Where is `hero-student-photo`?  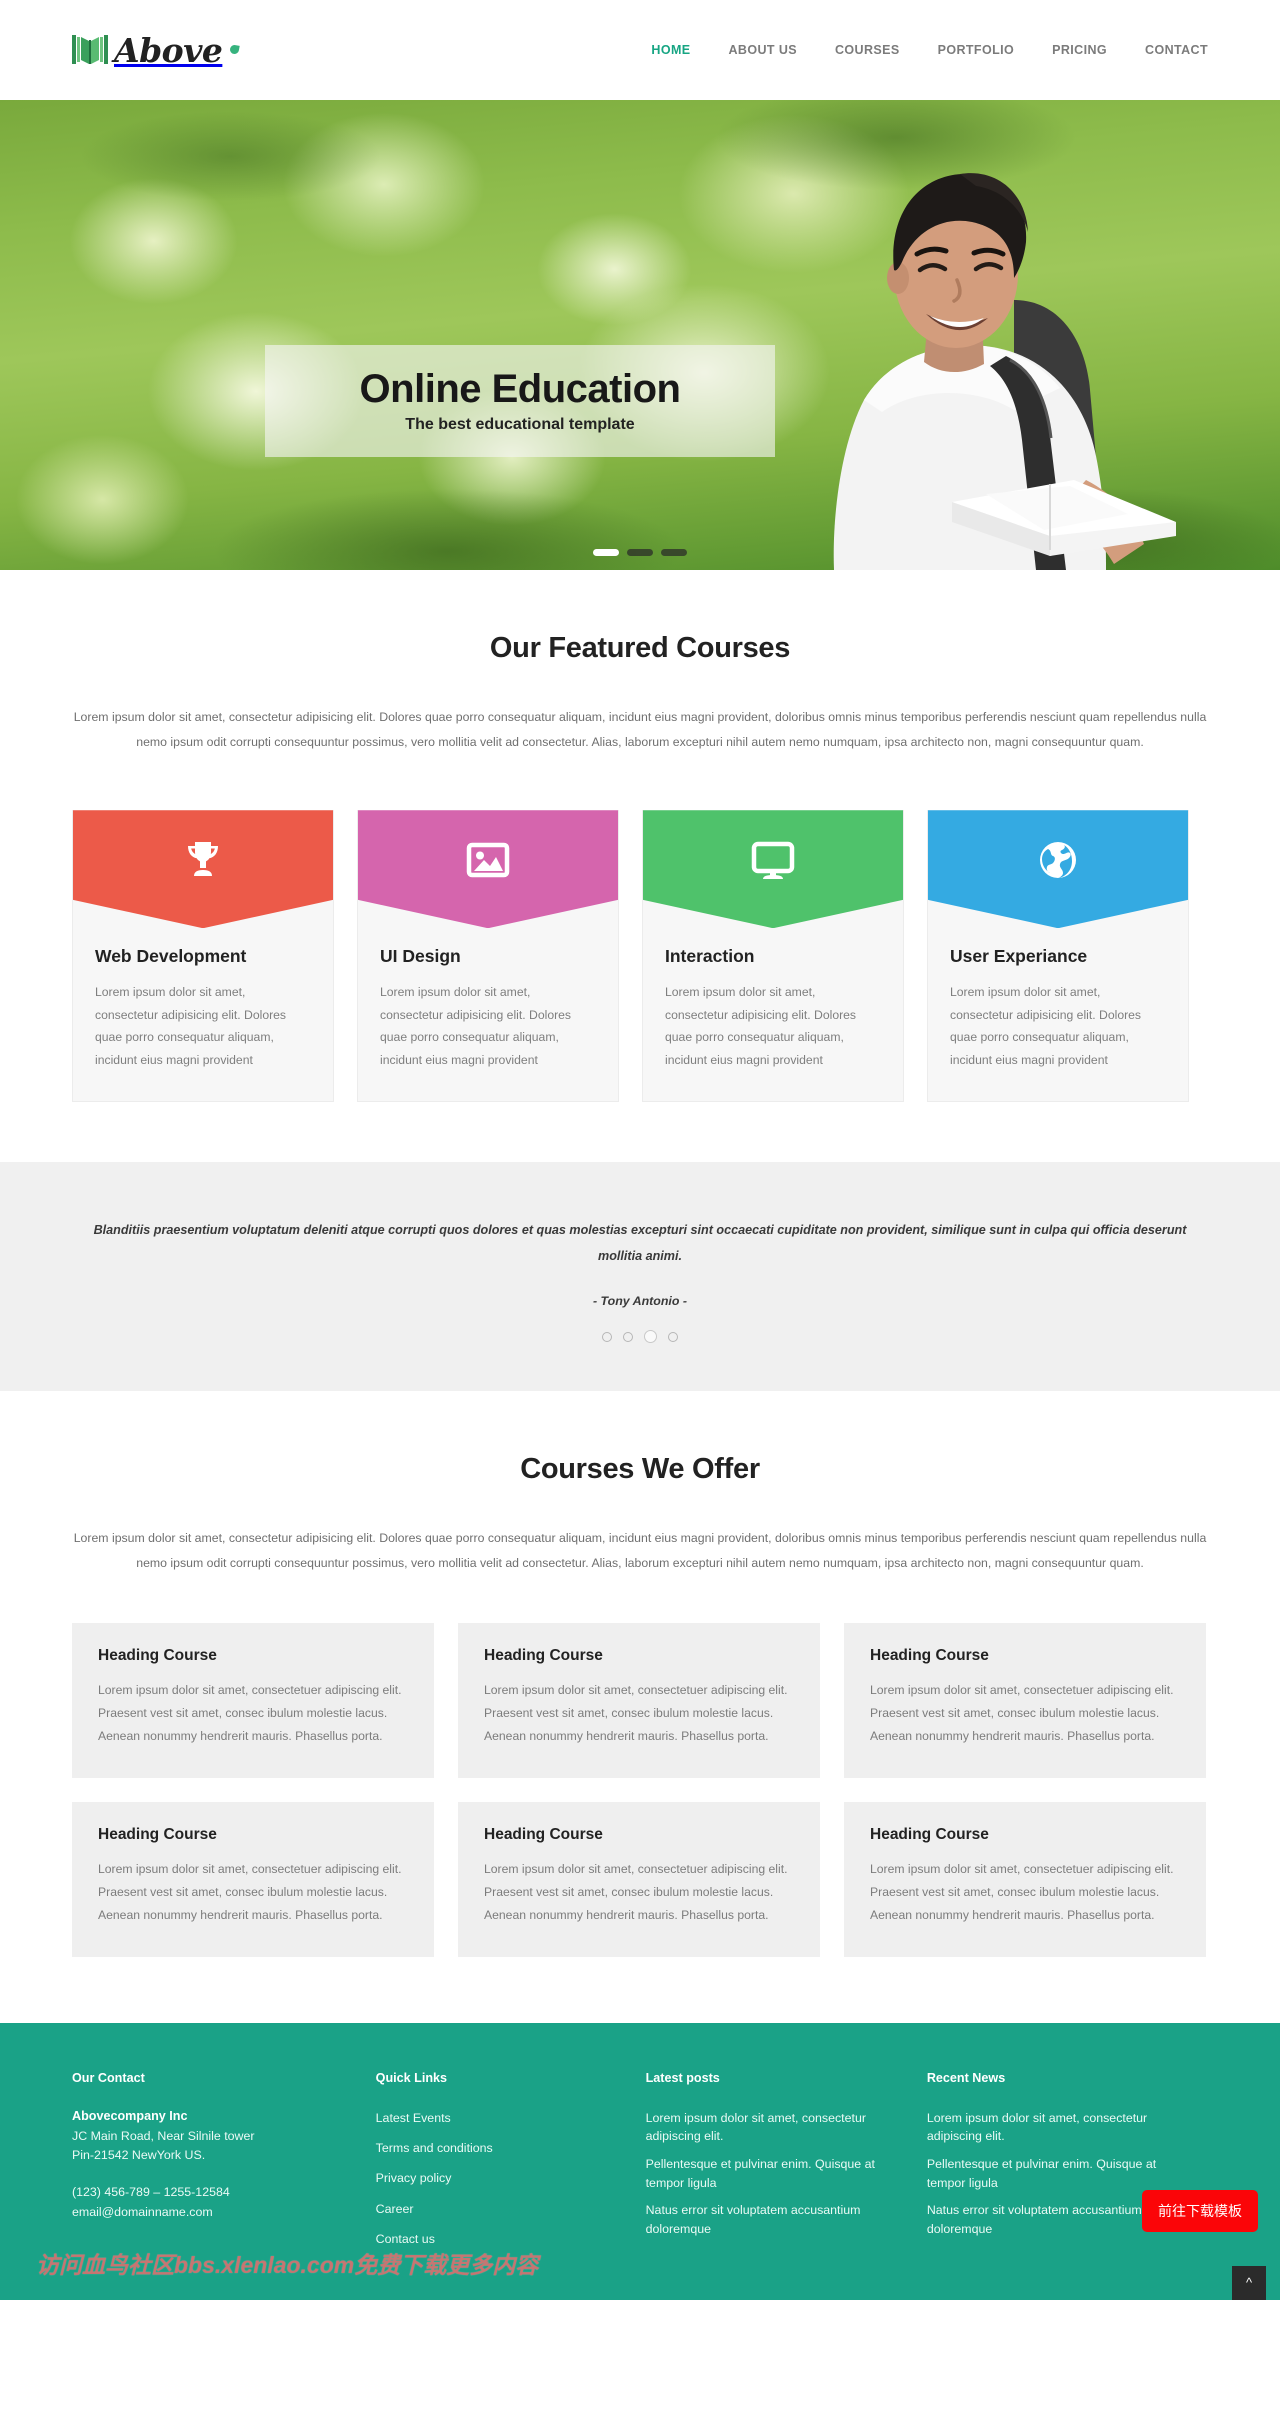
hero-student-photo is located at coordinates (949, 360).